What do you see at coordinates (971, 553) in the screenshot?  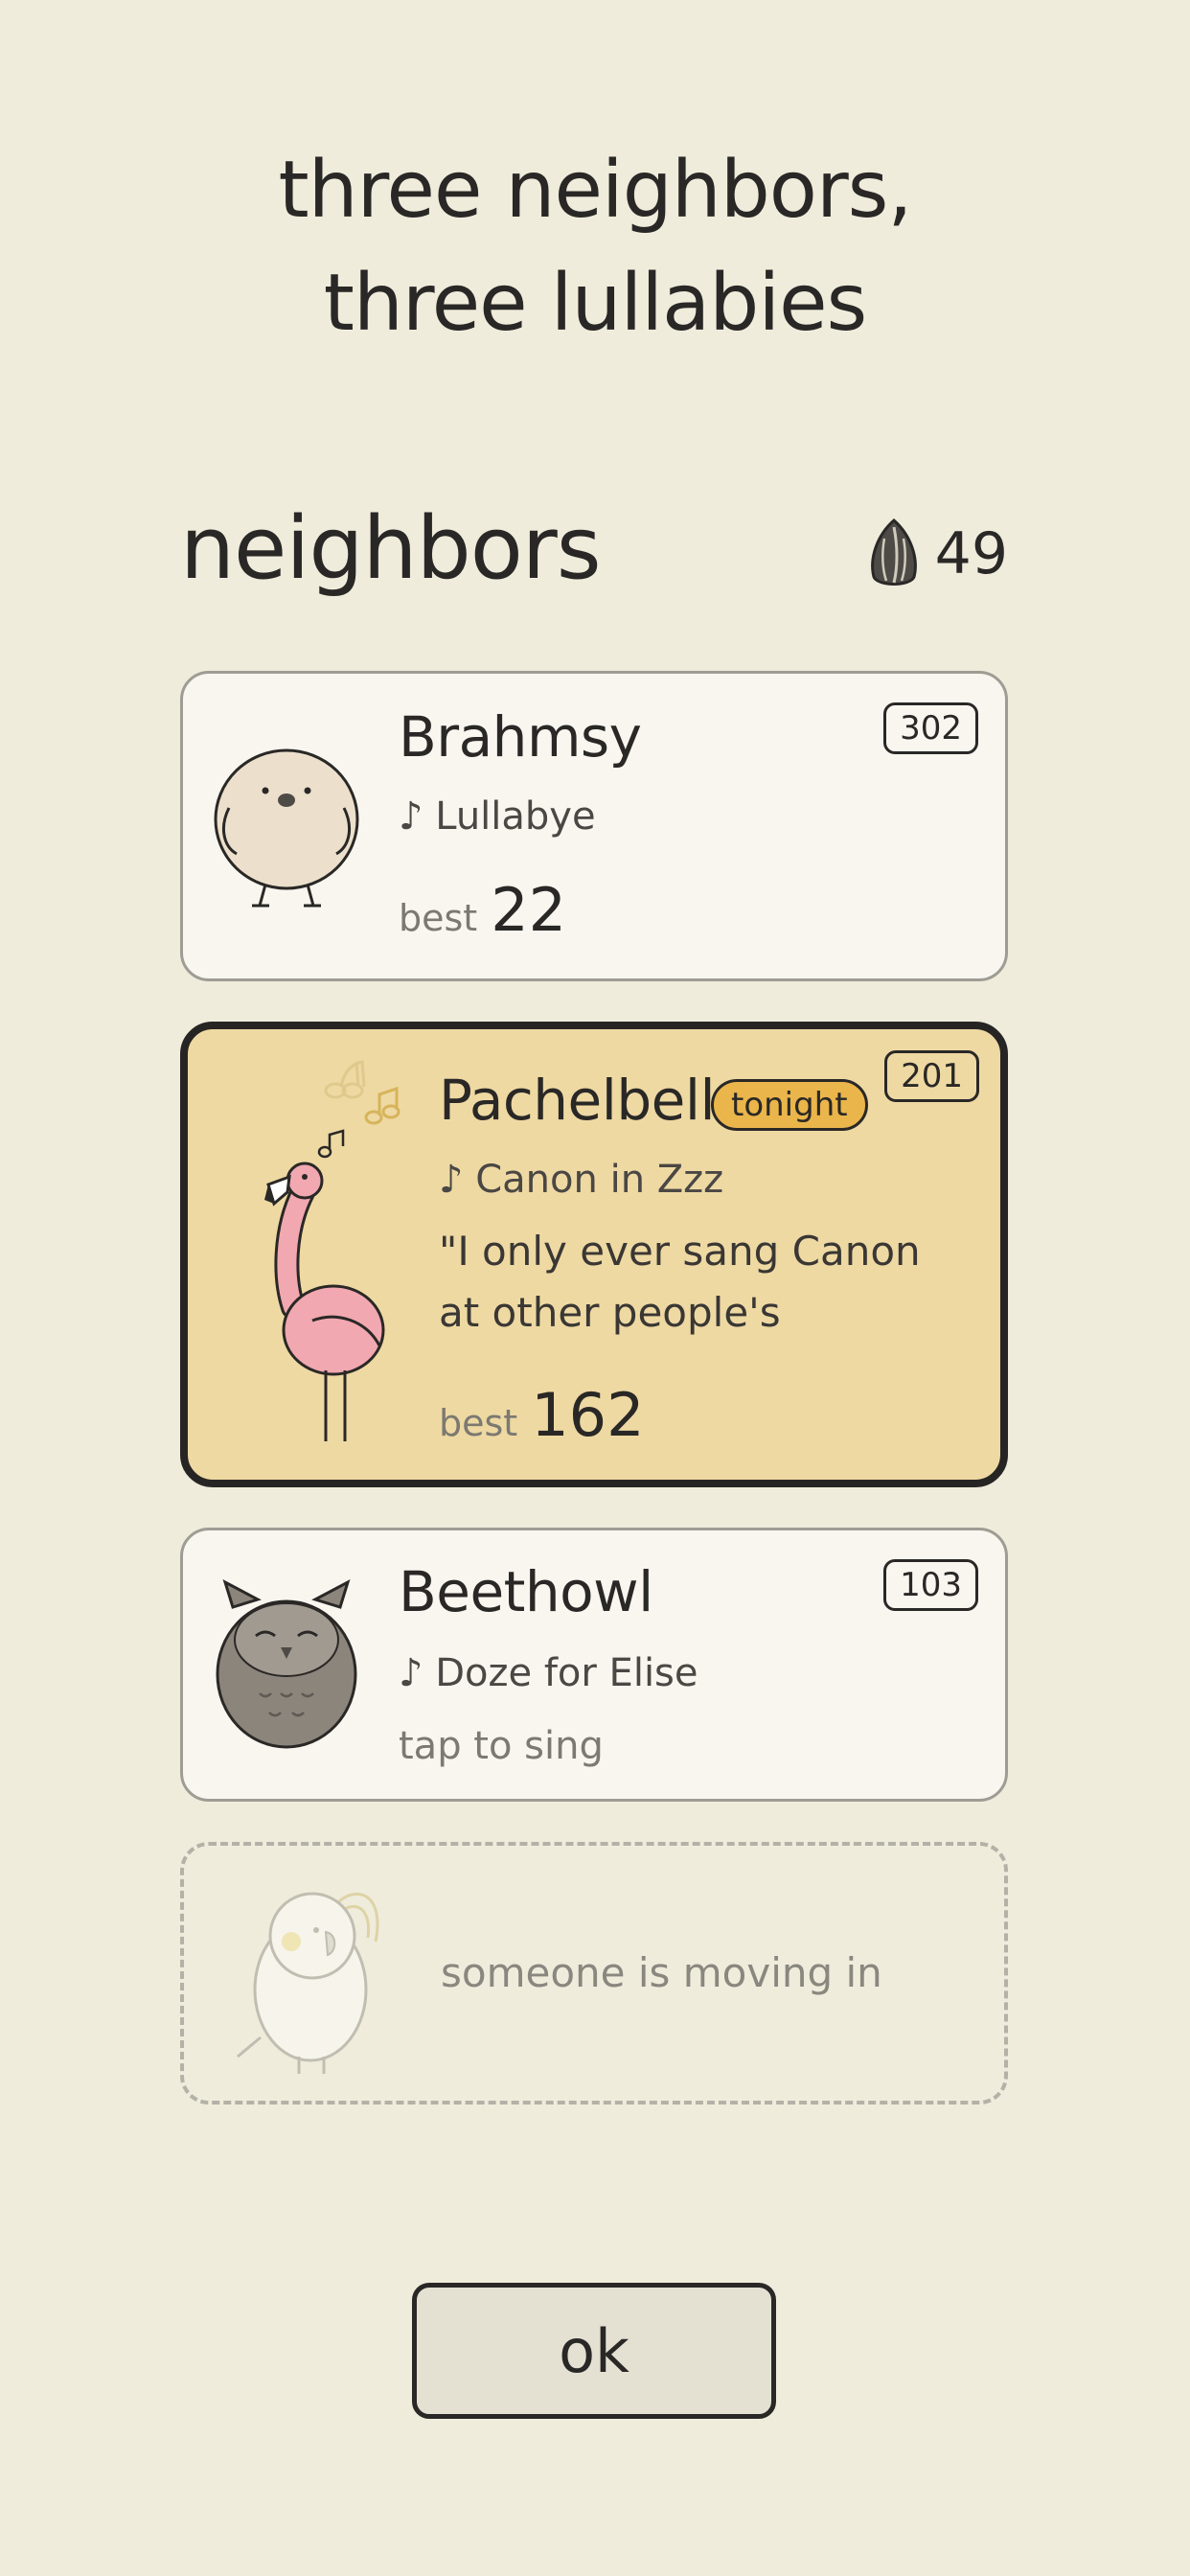 I see `seed-count: 49` at bounding box center [971, 553].